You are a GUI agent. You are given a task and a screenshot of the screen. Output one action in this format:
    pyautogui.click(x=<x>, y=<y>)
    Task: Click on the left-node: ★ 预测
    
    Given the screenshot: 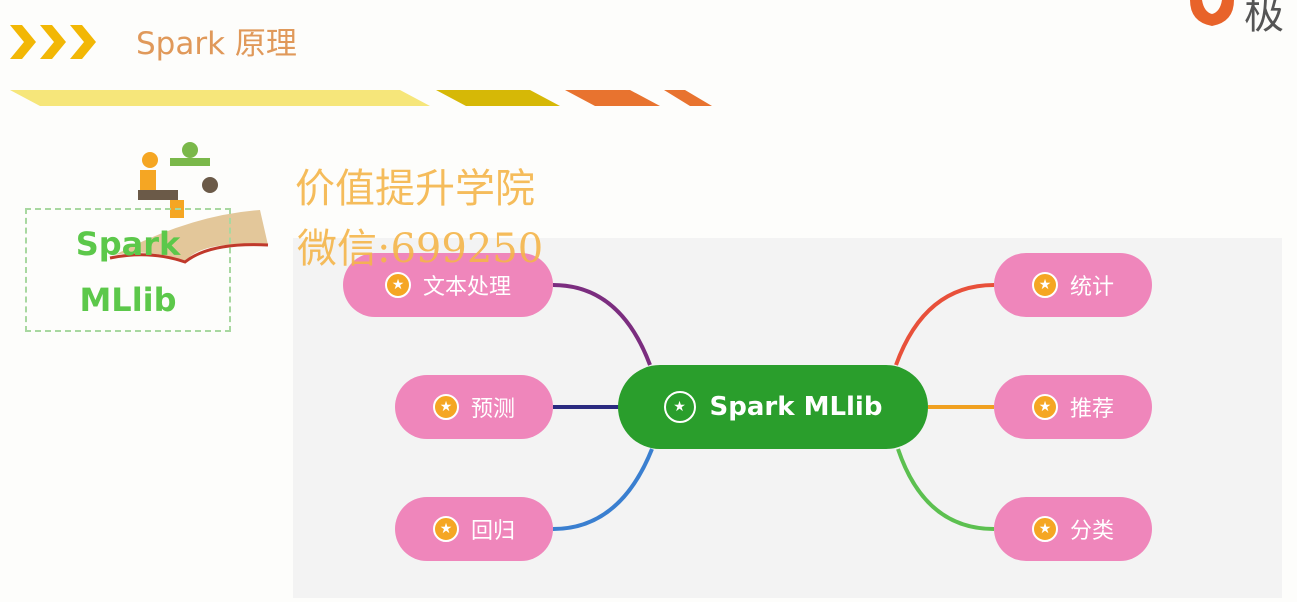 What is the action you would take?
    pyautogui.click(x=474, y=407)
    